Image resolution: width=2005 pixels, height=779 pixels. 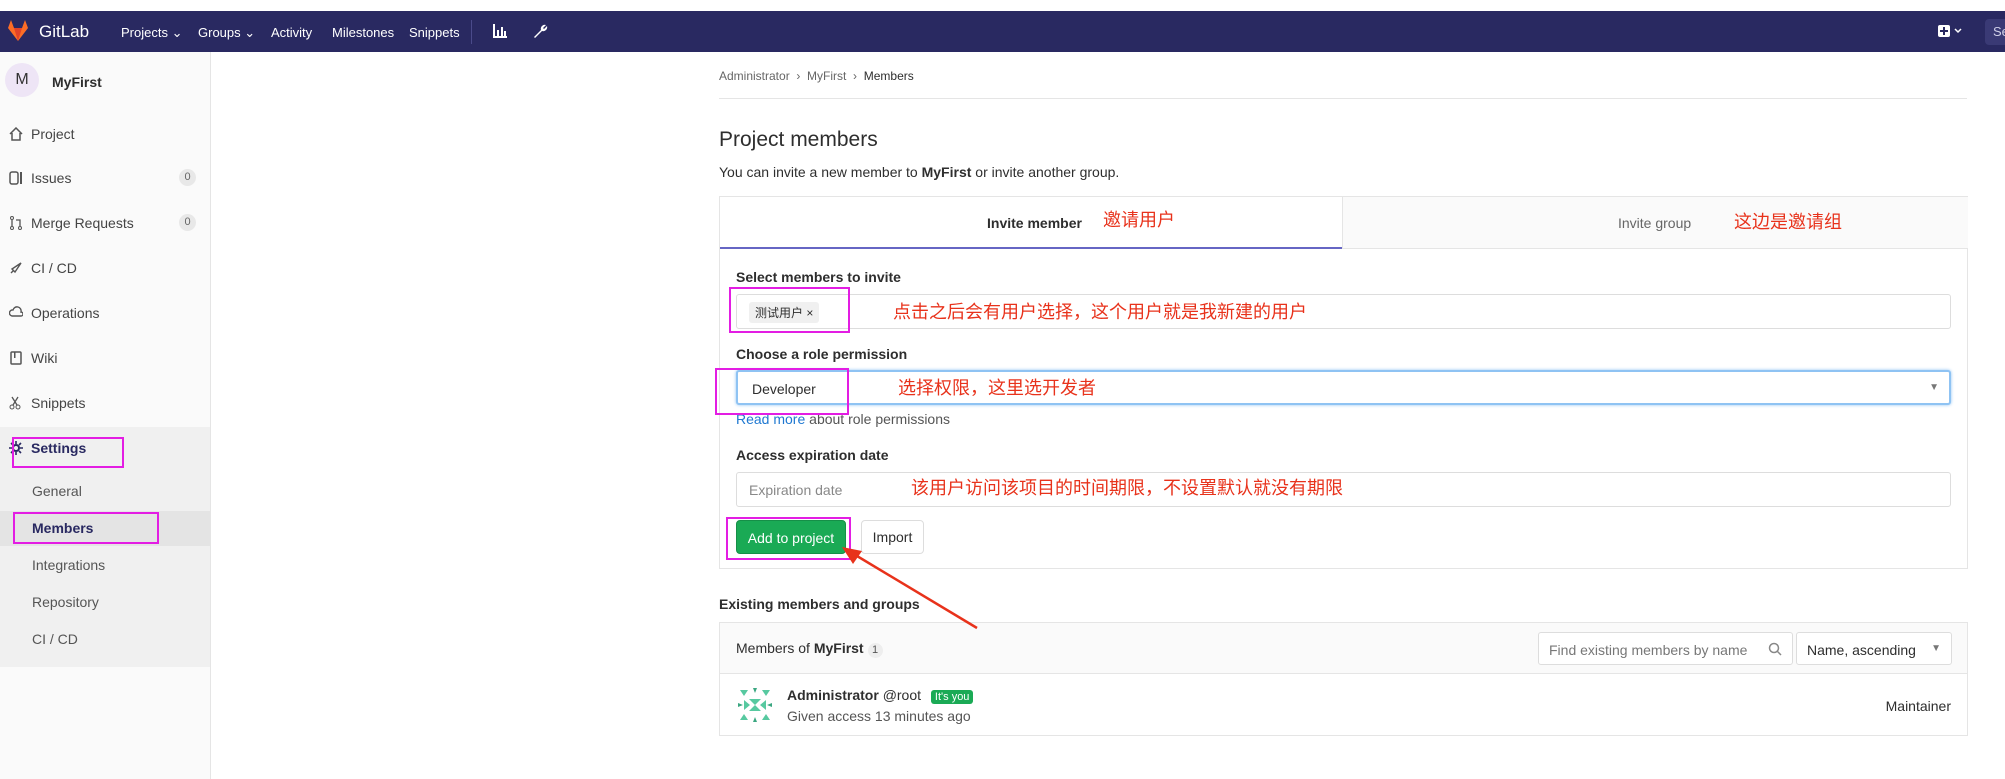 I want to click on rocket-icon, so click(x=16, y=268).